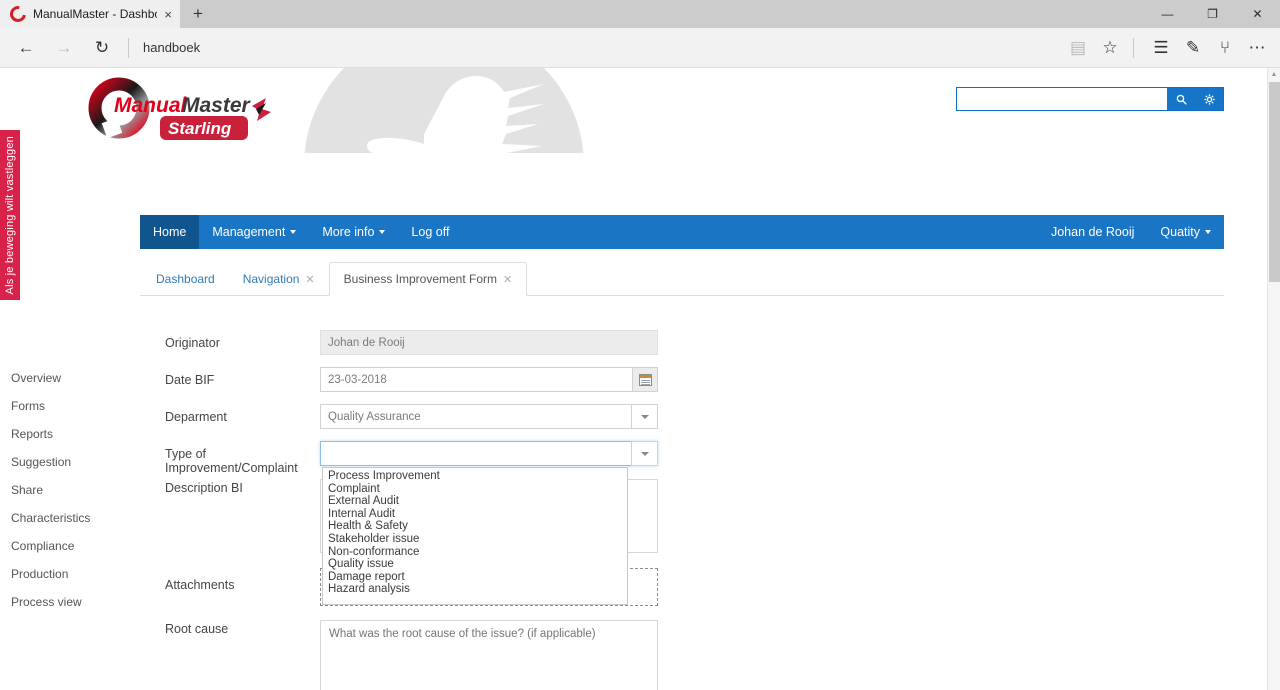 Image resolution: width=1280 pixels, height=690 pixels. Describe the element at coordinates (1062, 99) in the screenshot. I see `search-input` at that location.